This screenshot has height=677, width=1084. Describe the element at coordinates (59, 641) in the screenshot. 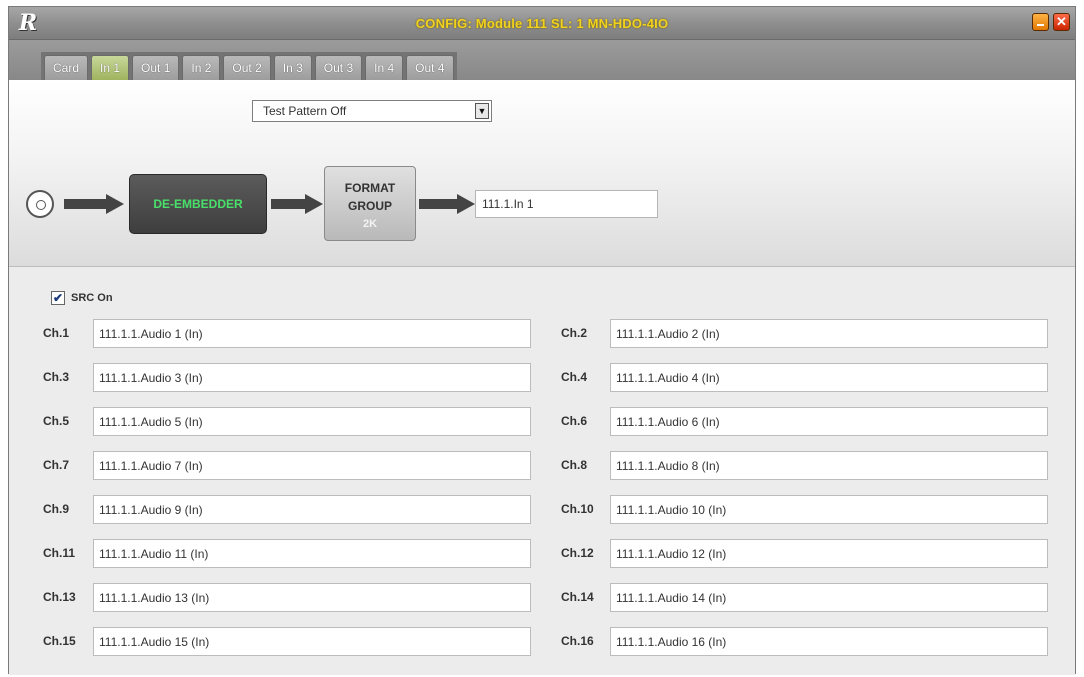

I see `channel-label: Ch.15` at that location.